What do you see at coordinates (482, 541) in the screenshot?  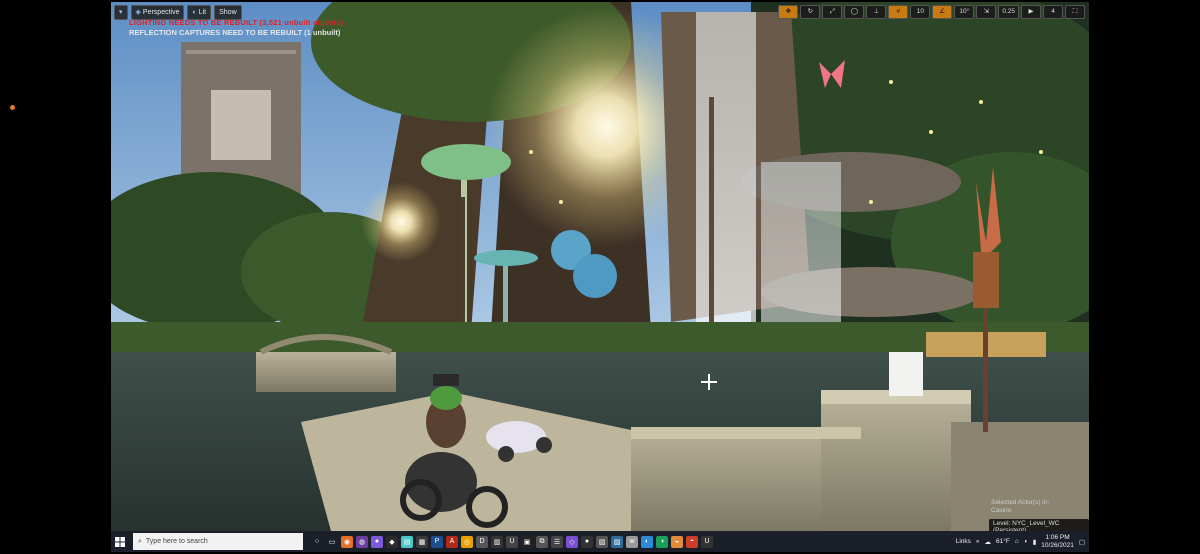 I see `app-icon-11: D` at bounding box center [482, 541].